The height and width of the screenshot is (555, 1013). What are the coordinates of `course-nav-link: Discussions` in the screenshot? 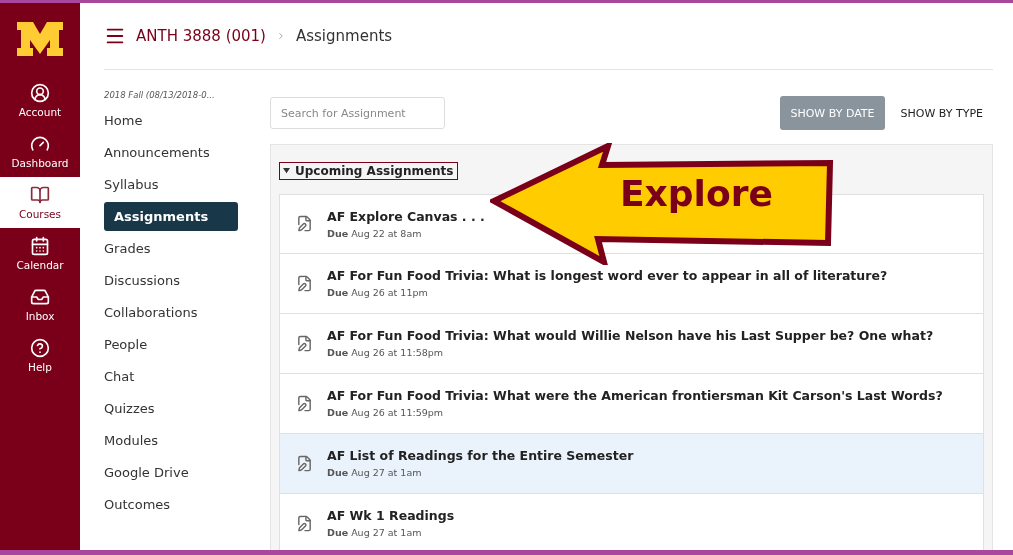 It's located at (166, 280).